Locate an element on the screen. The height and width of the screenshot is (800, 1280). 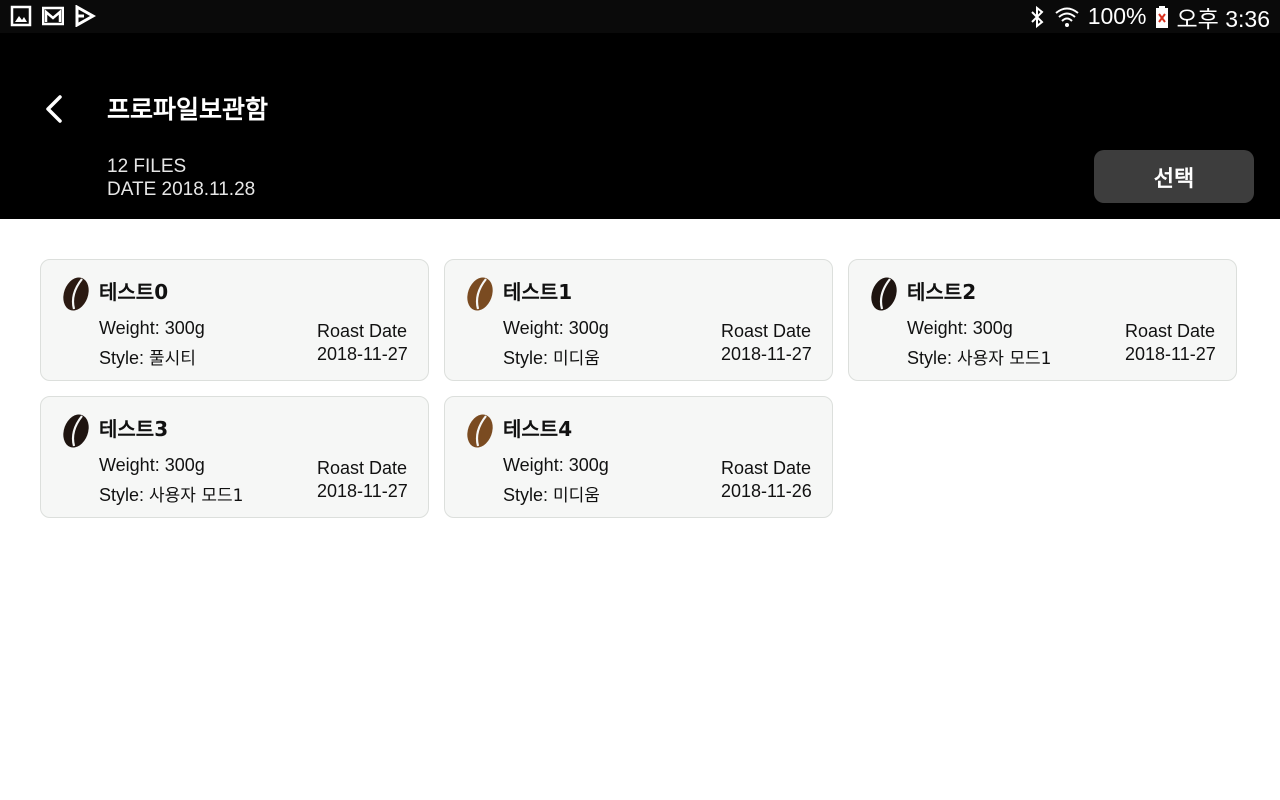
profile-name: 테스트0 is located at coordinates (134, 292).